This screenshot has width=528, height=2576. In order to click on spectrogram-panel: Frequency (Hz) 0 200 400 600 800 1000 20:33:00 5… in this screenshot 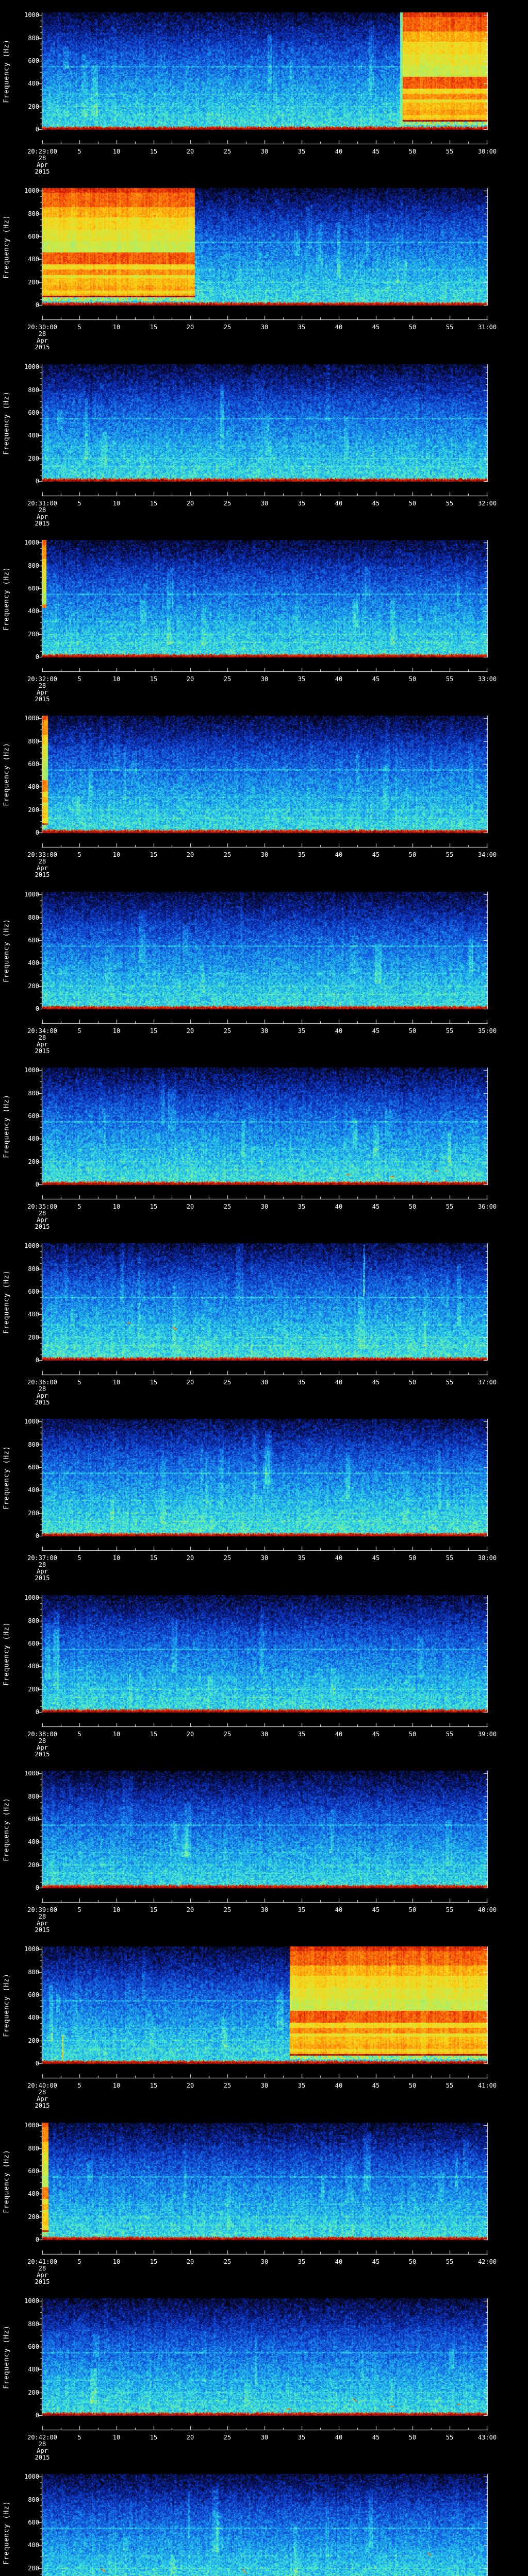, I will do `click(264, 791)`.